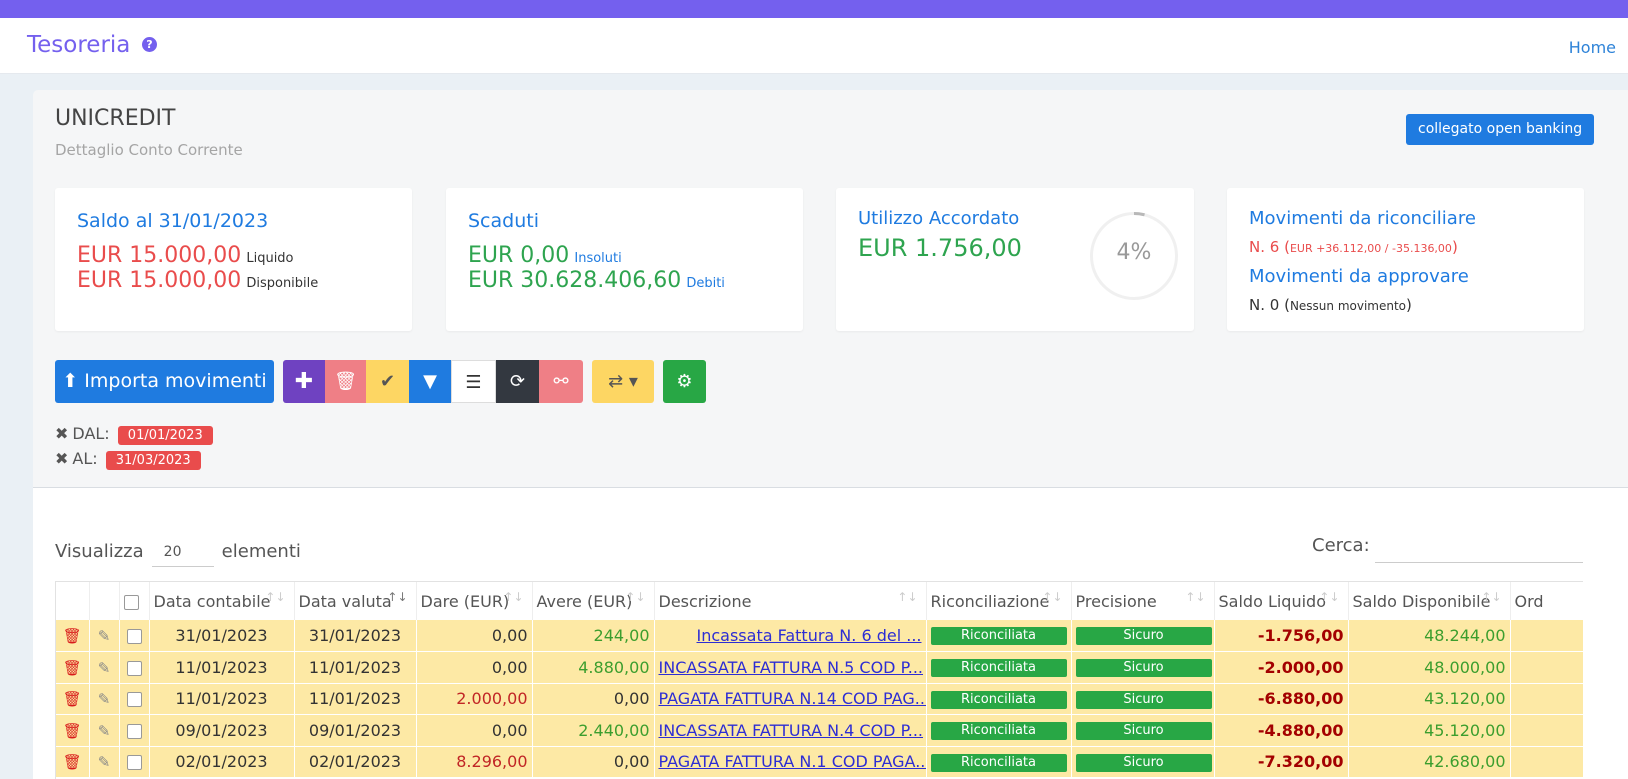  Describe the element at coordinates (1281, 762) in the screenshot. I see `cell-saldo-liquido: -7.320,00` at that location.